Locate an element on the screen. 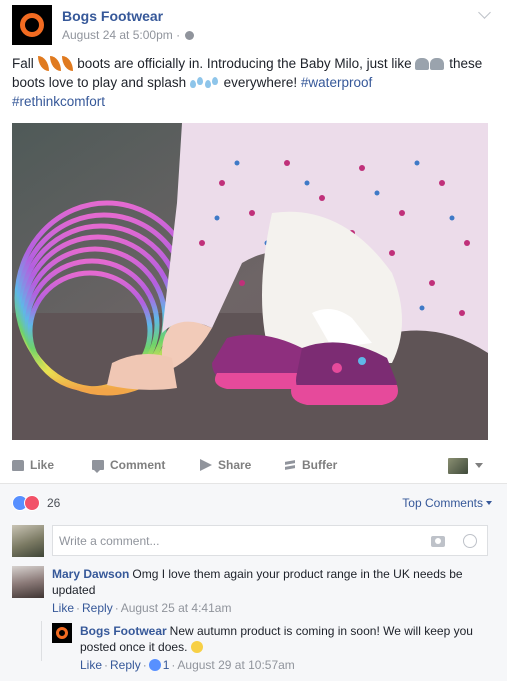  reply-like-link: Like is located at coordinates (91, 665).